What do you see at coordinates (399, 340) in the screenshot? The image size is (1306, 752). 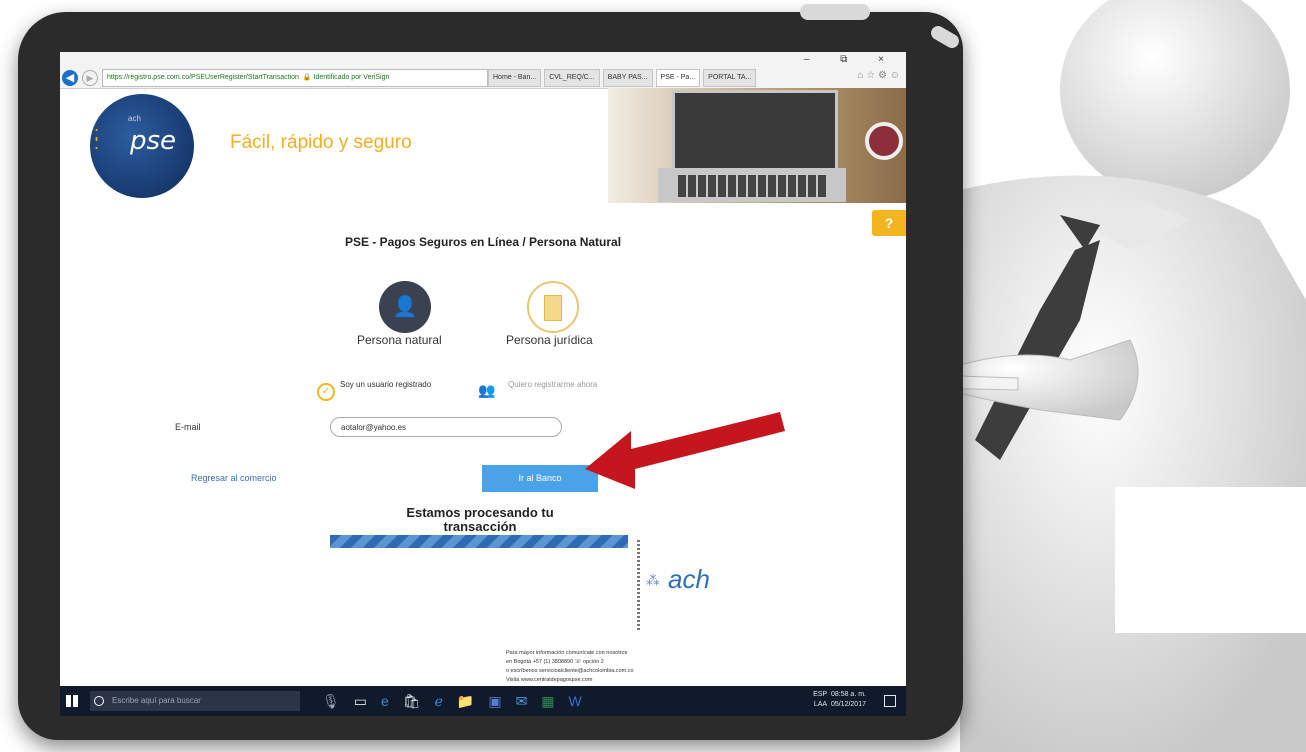 I see `persona-natural-label: Persona natural` at bounding box center [399, 340].